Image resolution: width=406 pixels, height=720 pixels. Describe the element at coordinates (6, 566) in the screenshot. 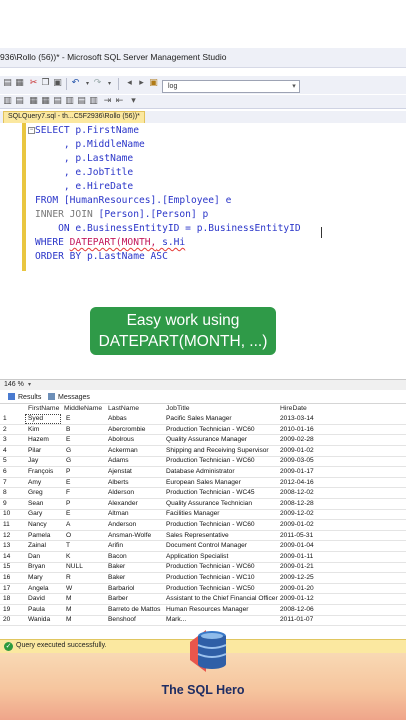

I see `row-number: 15` at that location.